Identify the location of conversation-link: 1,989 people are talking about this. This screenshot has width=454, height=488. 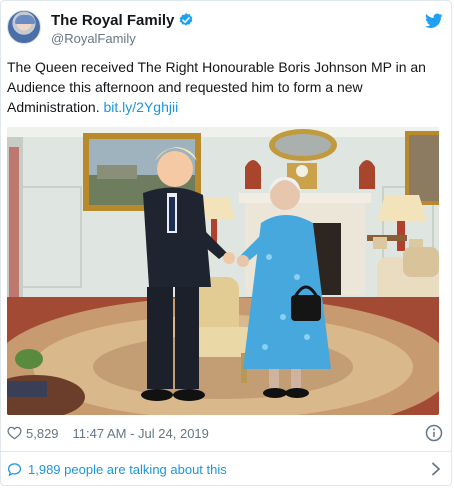
(225, 469).